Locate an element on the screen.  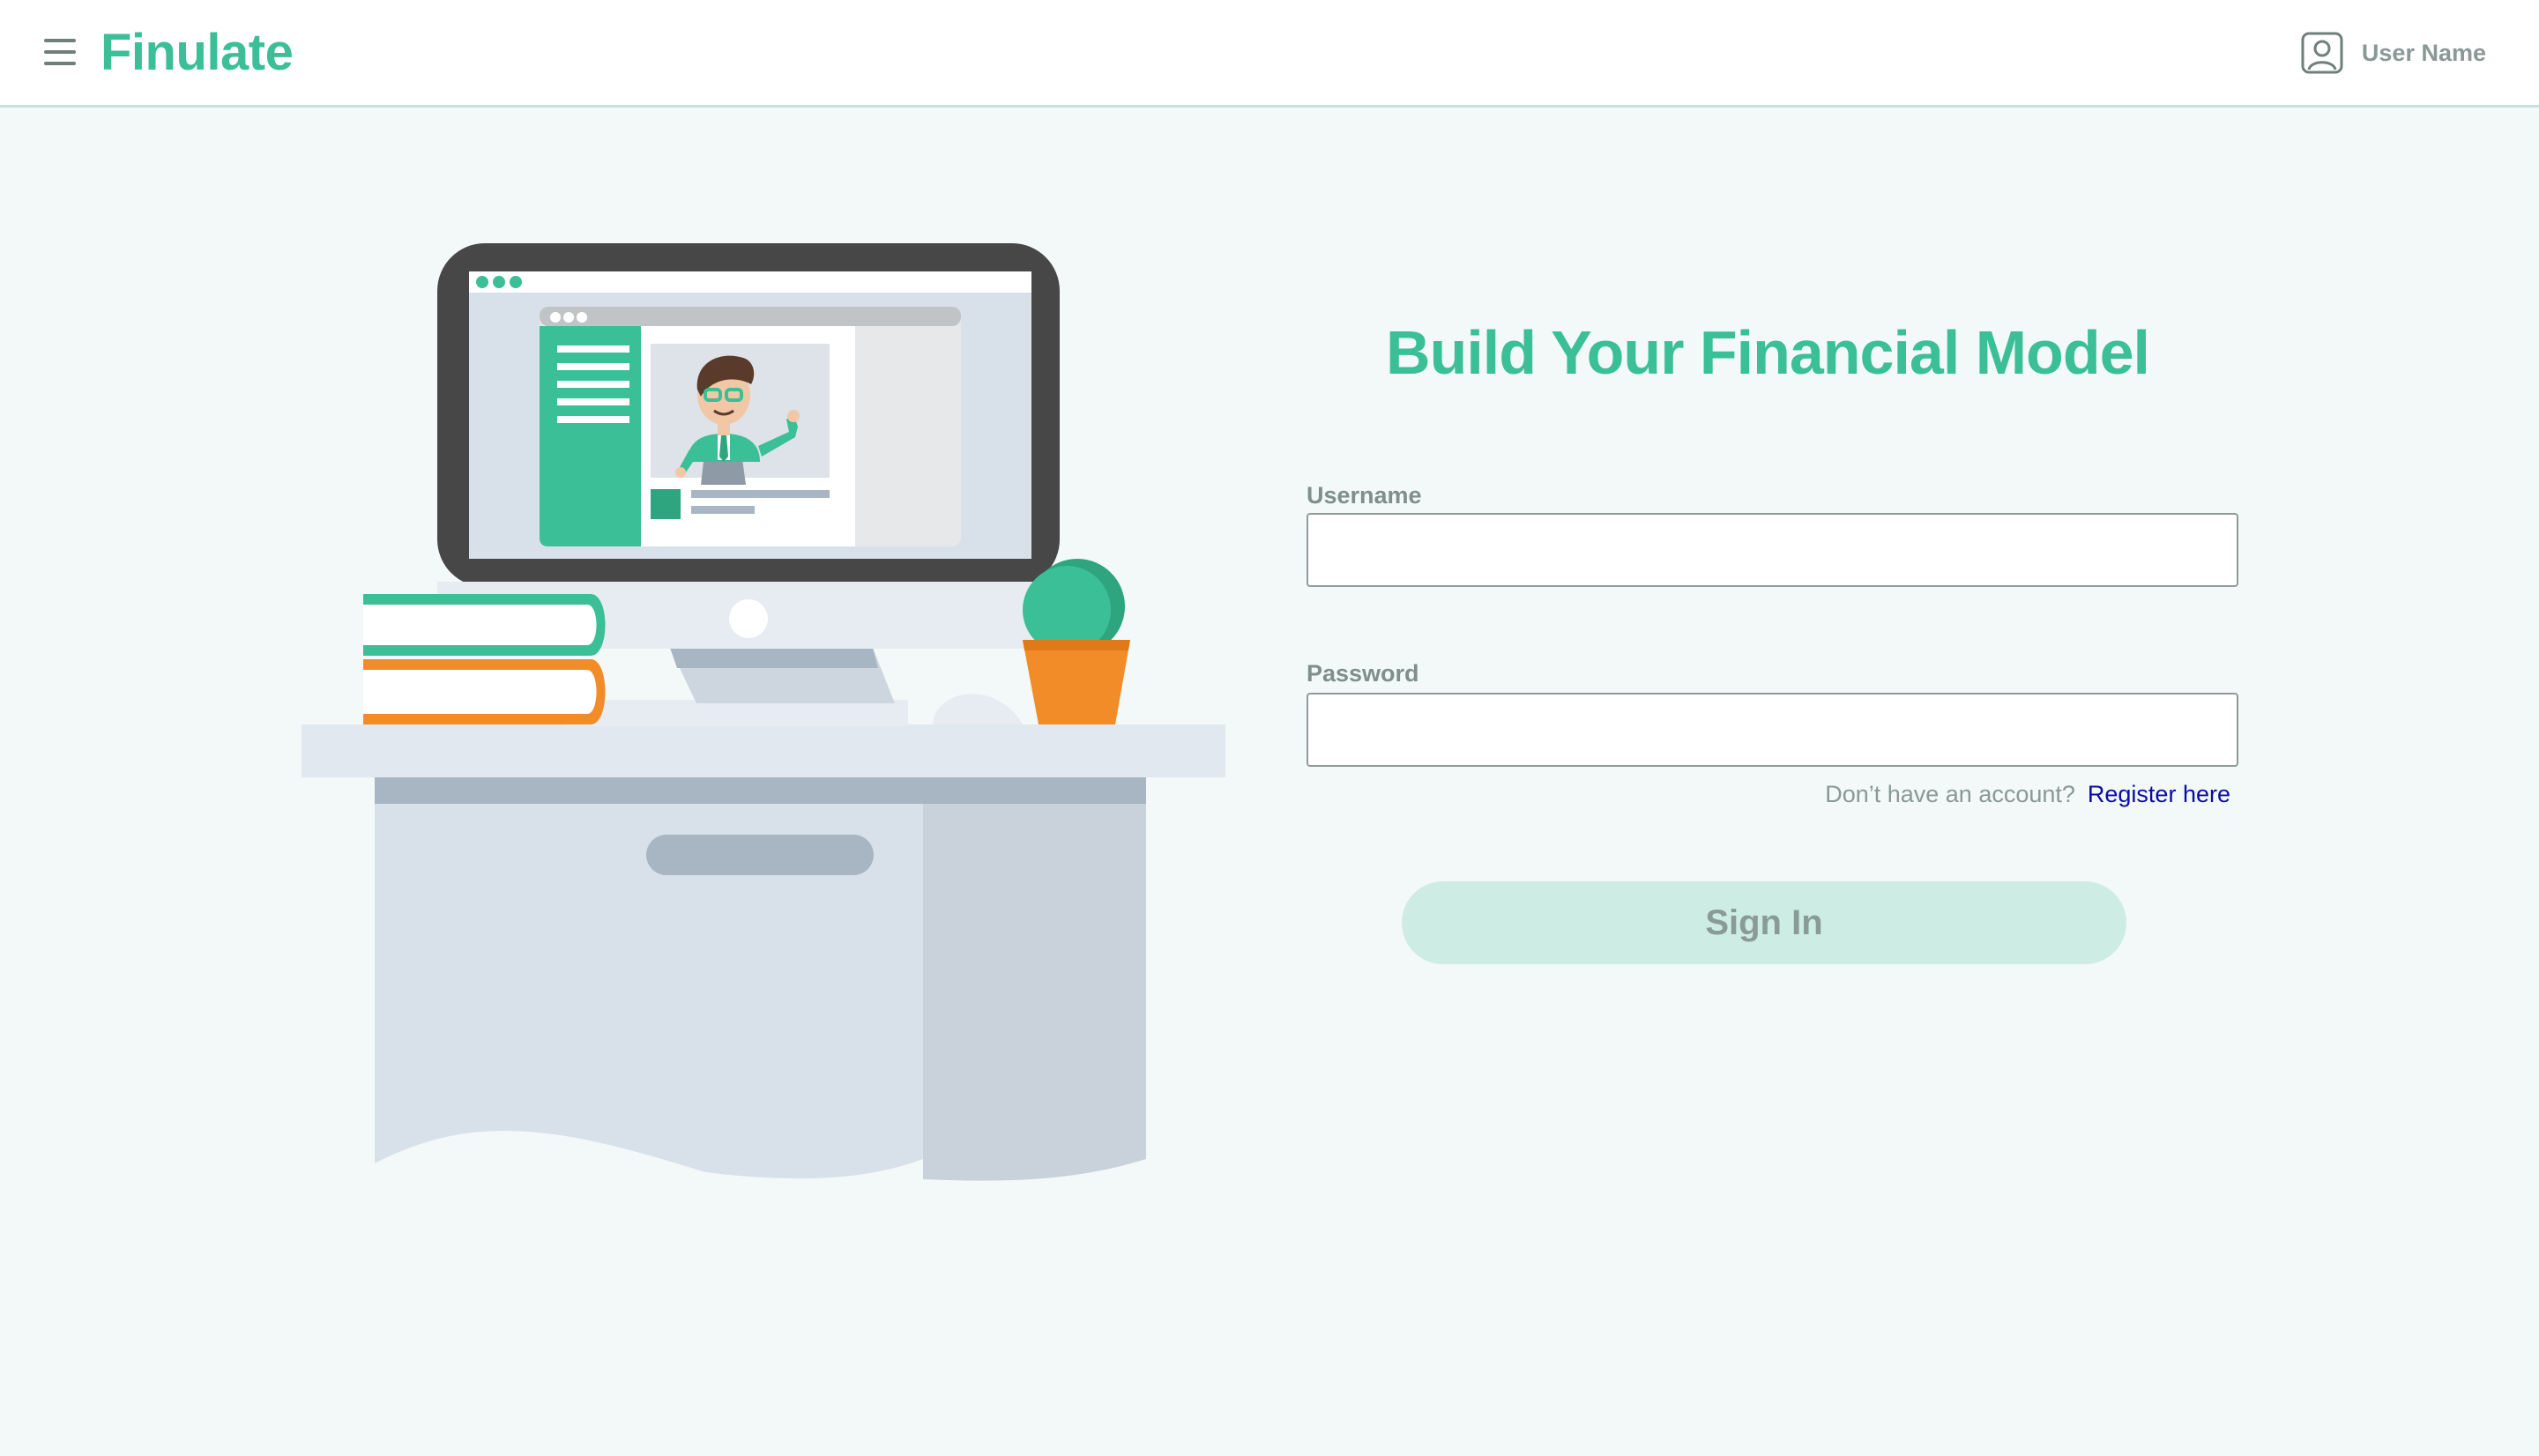
page-title: Build Your Financial Model is located at coordinates (1768, 352).